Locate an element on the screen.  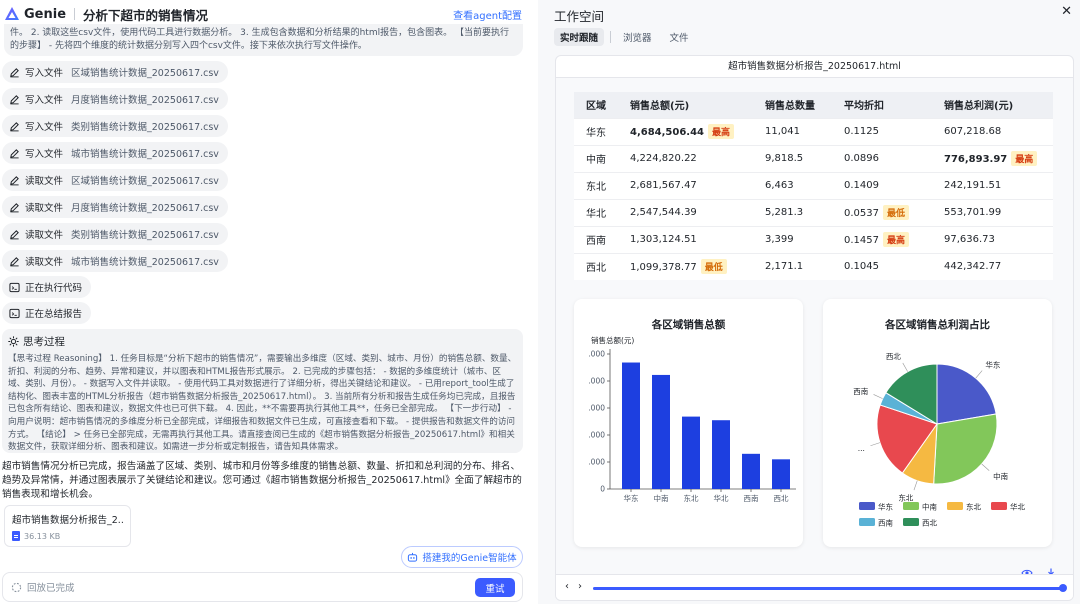
header-divider is located at coordinates (75, 14).